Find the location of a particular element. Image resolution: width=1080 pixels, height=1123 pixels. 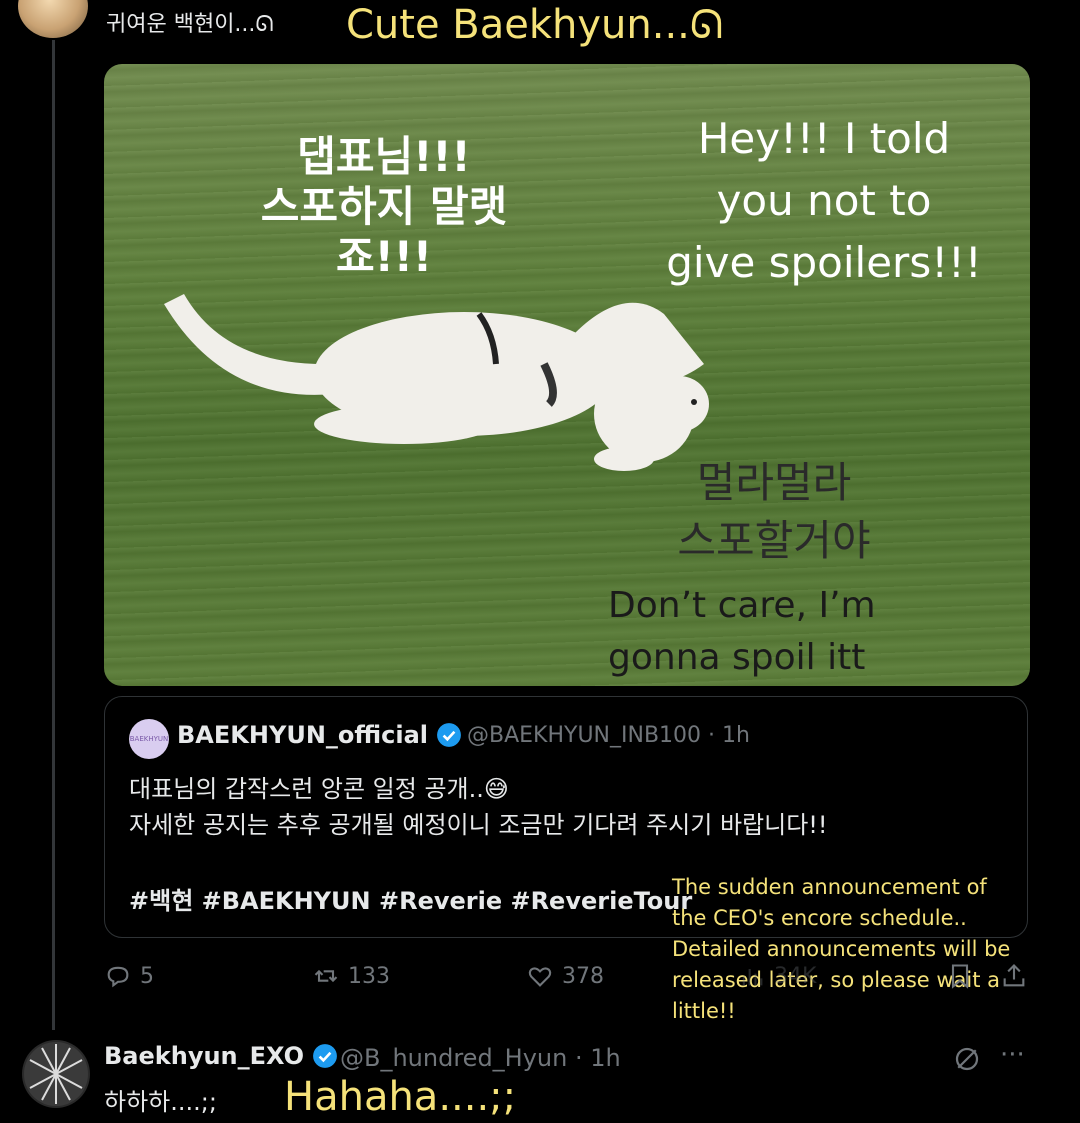

reply-icon is located at coordinates (118, 977).